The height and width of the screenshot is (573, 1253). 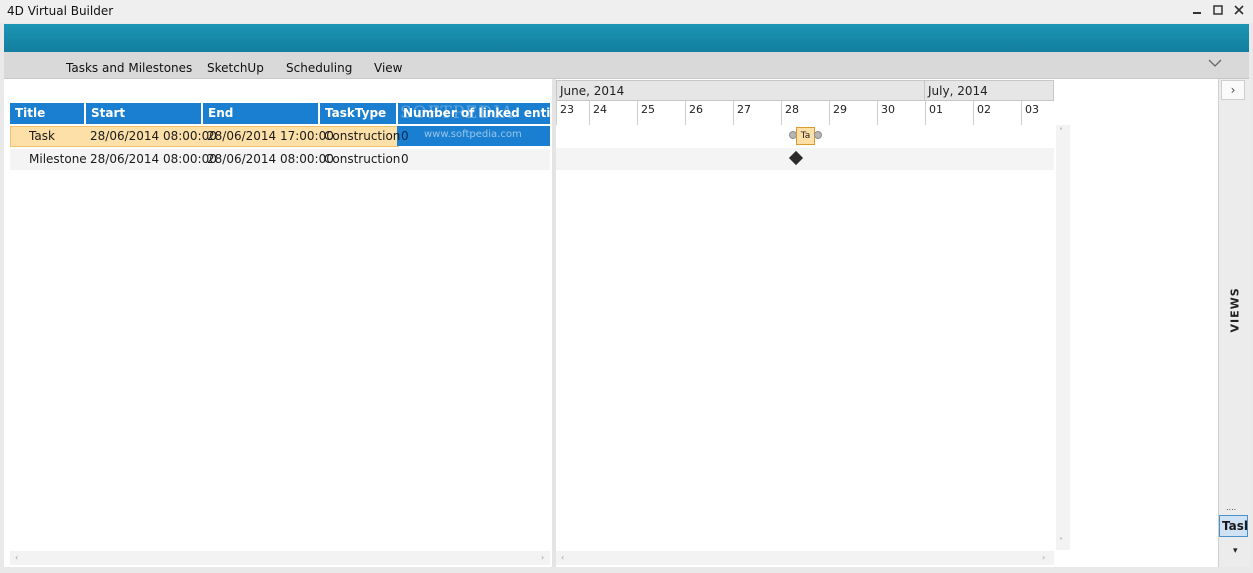 What do you see at coordinates (805, 159) in the screenshot?
I see `gantt-row` at bounding box center [805, 159].